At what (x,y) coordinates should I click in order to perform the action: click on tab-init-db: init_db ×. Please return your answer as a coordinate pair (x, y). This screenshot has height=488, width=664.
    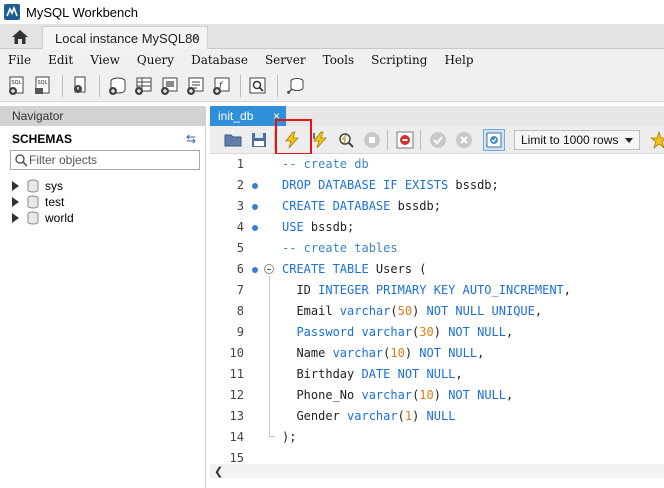
    Looking at the image, I should click on (248, 116).